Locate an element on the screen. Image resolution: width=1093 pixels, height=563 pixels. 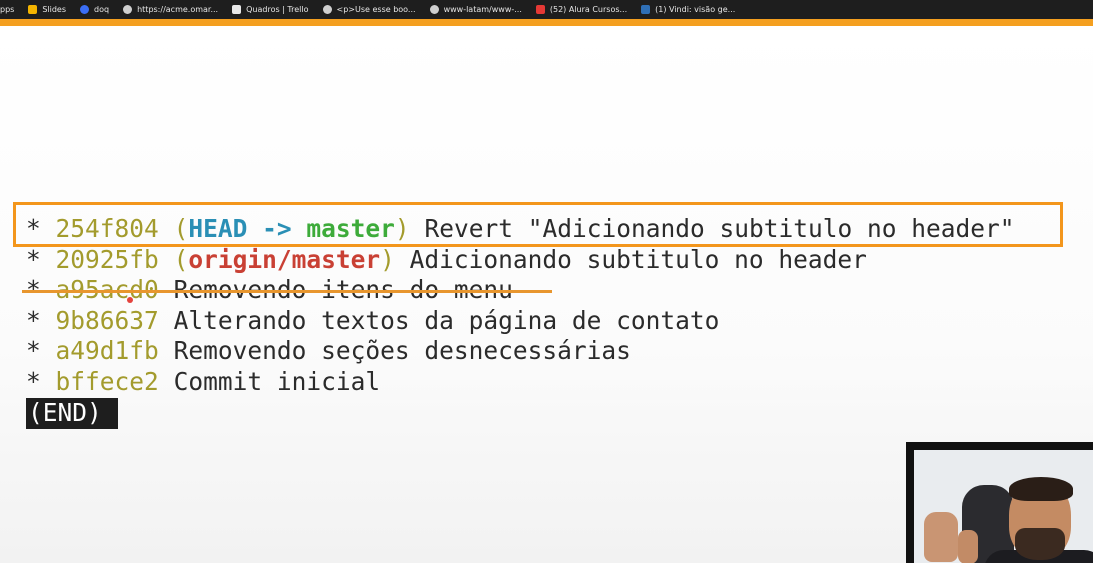
pager-end-marker: (END) is located at coordinates (72, 413).